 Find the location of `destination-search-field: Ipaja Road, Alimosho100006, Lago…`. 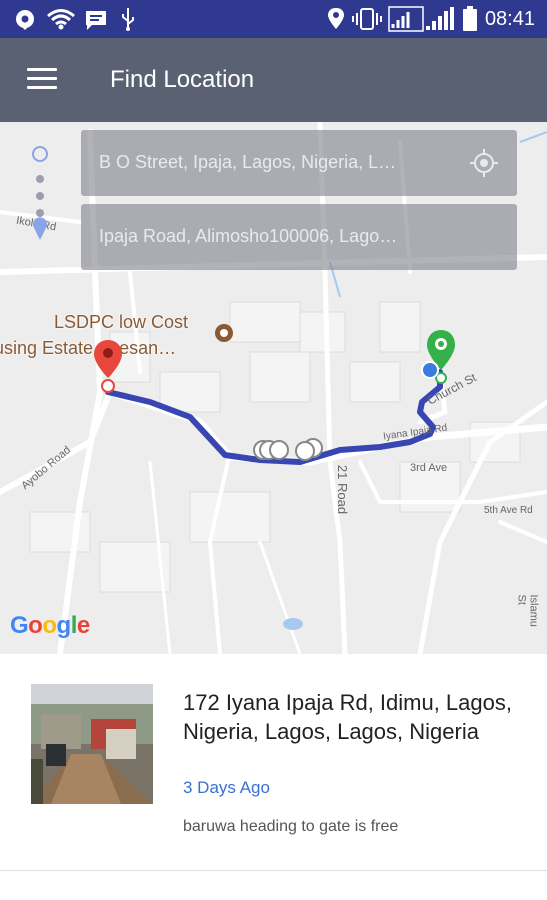

destination-search-field: Ipaja Road, Alimosho100006, Lago… is located at coordinates (299, 237).